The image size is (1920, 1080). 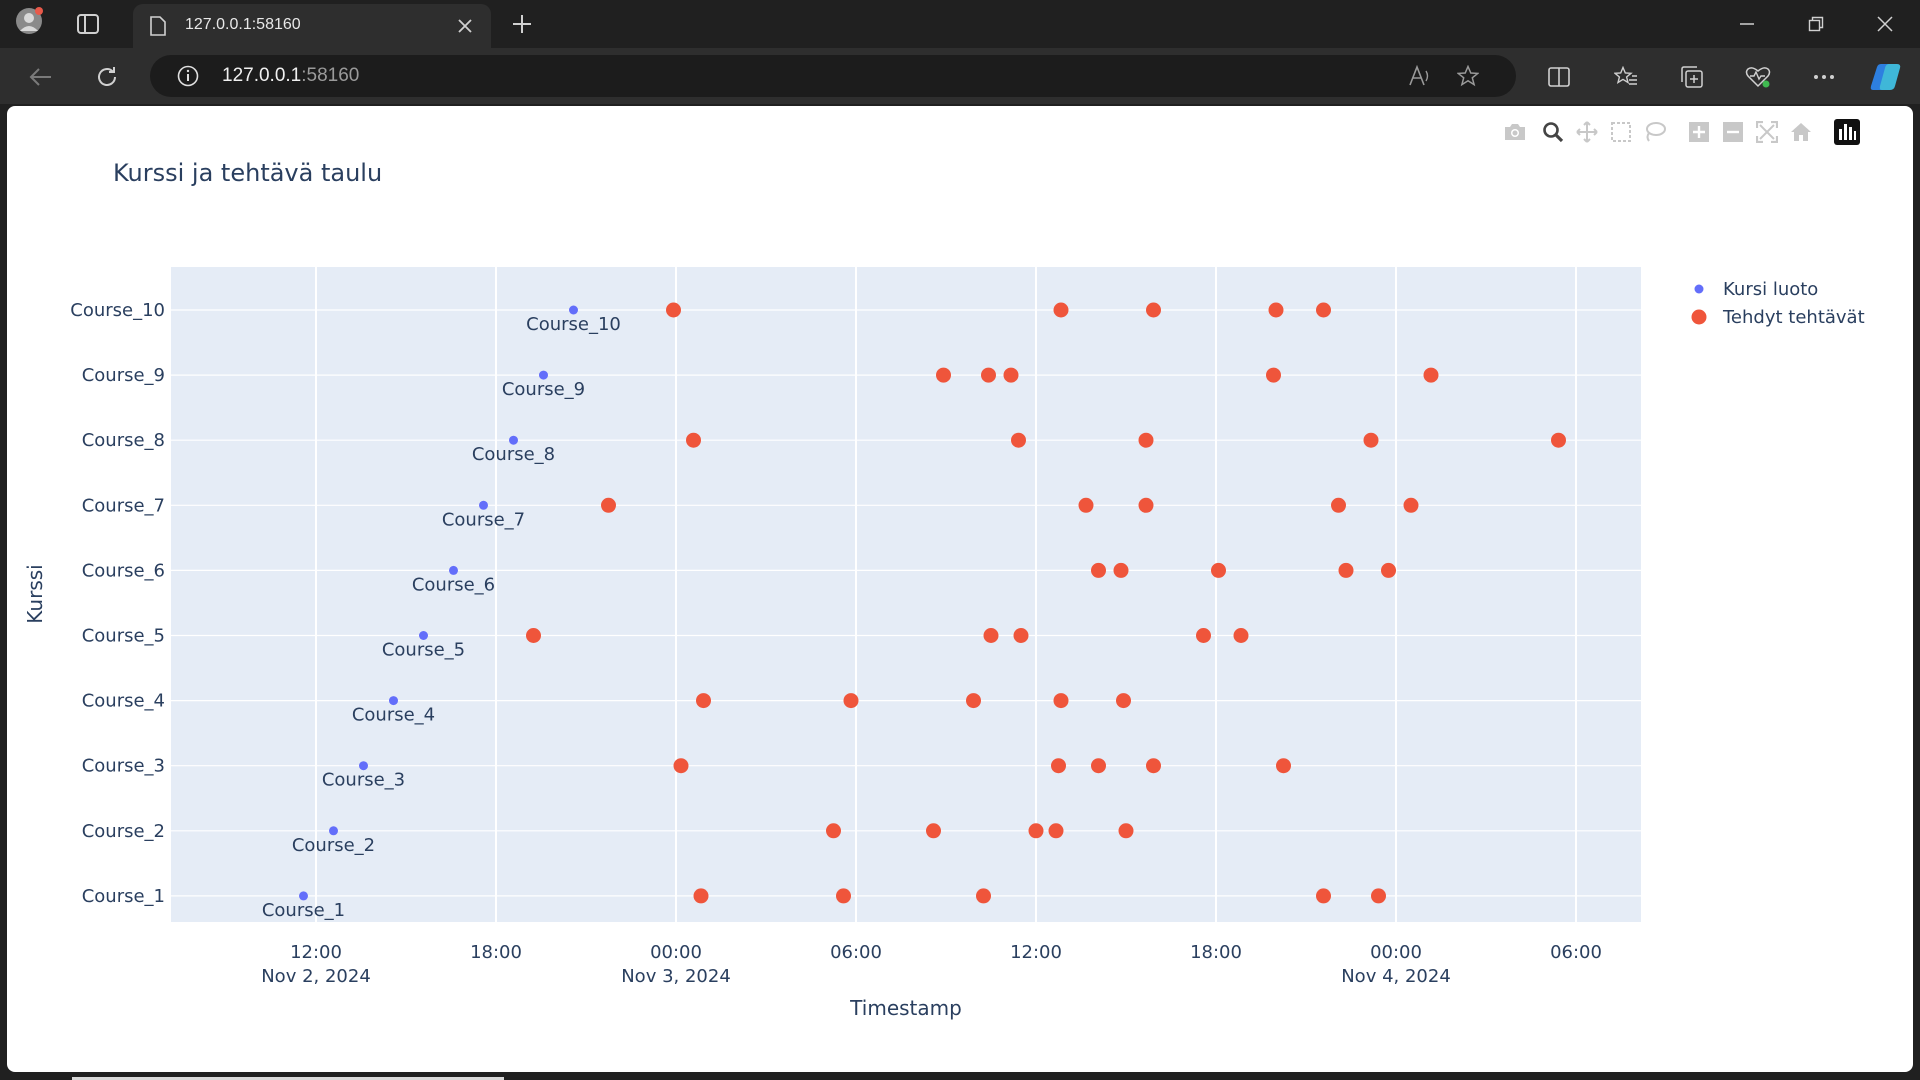 What do you see at coordinates (522, 24) in the screenshot?
I see `plus-icon` at bounding box center [522, 24].